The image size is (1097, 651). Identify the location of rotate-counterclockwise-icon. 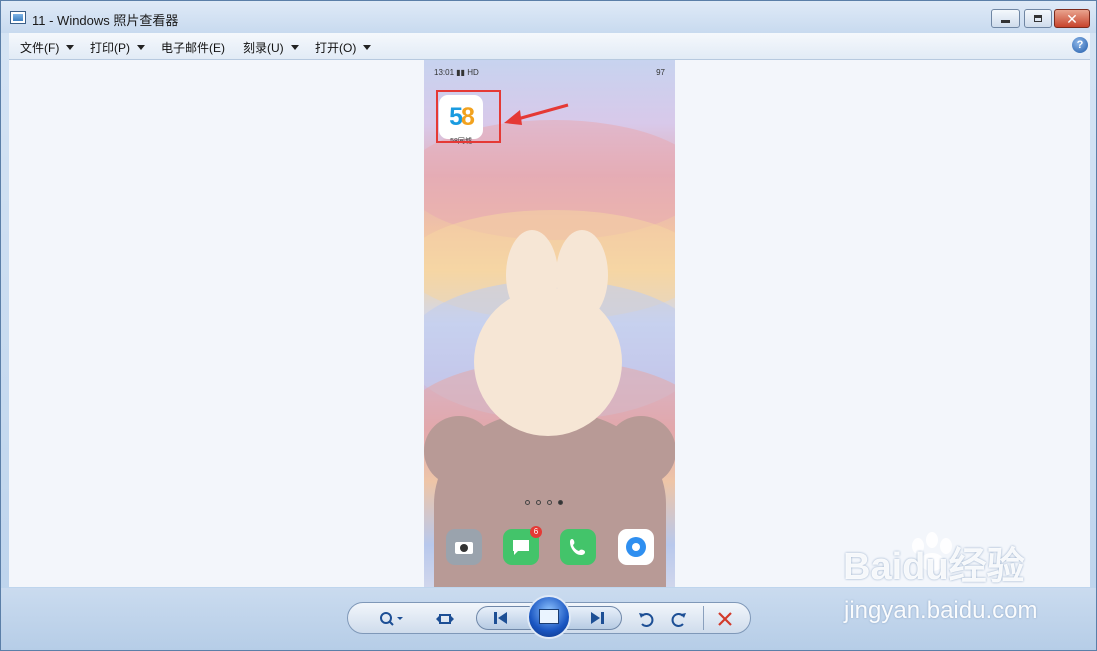
(646, 620).